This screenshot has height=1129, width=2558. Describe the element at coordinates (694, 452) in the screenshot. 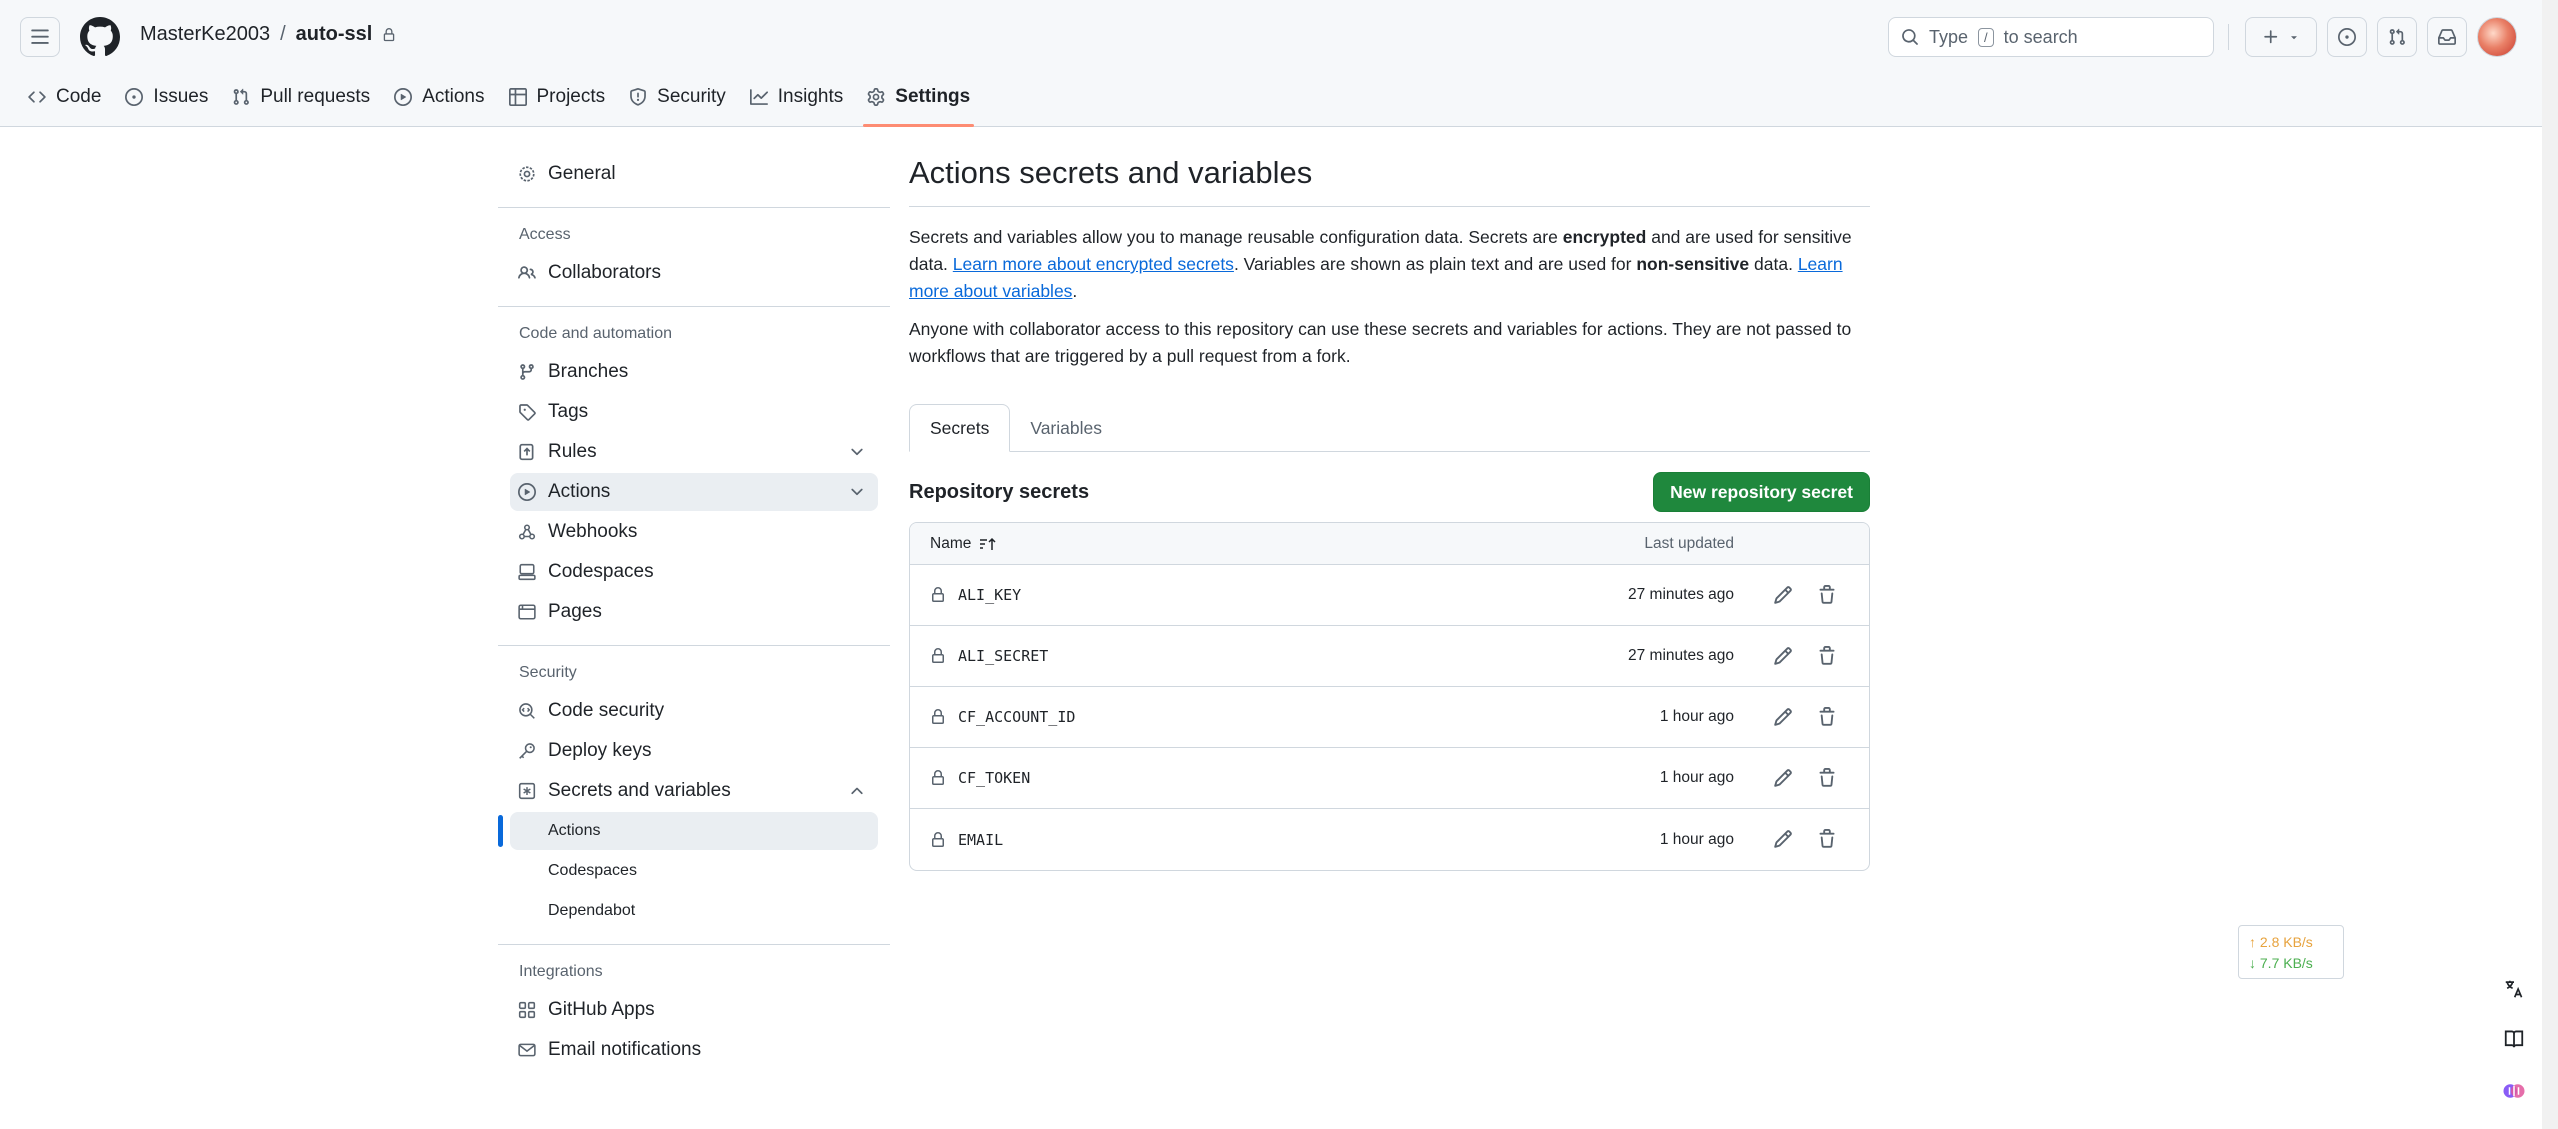

I see `sidebar-item-rules: Rules` at that location.